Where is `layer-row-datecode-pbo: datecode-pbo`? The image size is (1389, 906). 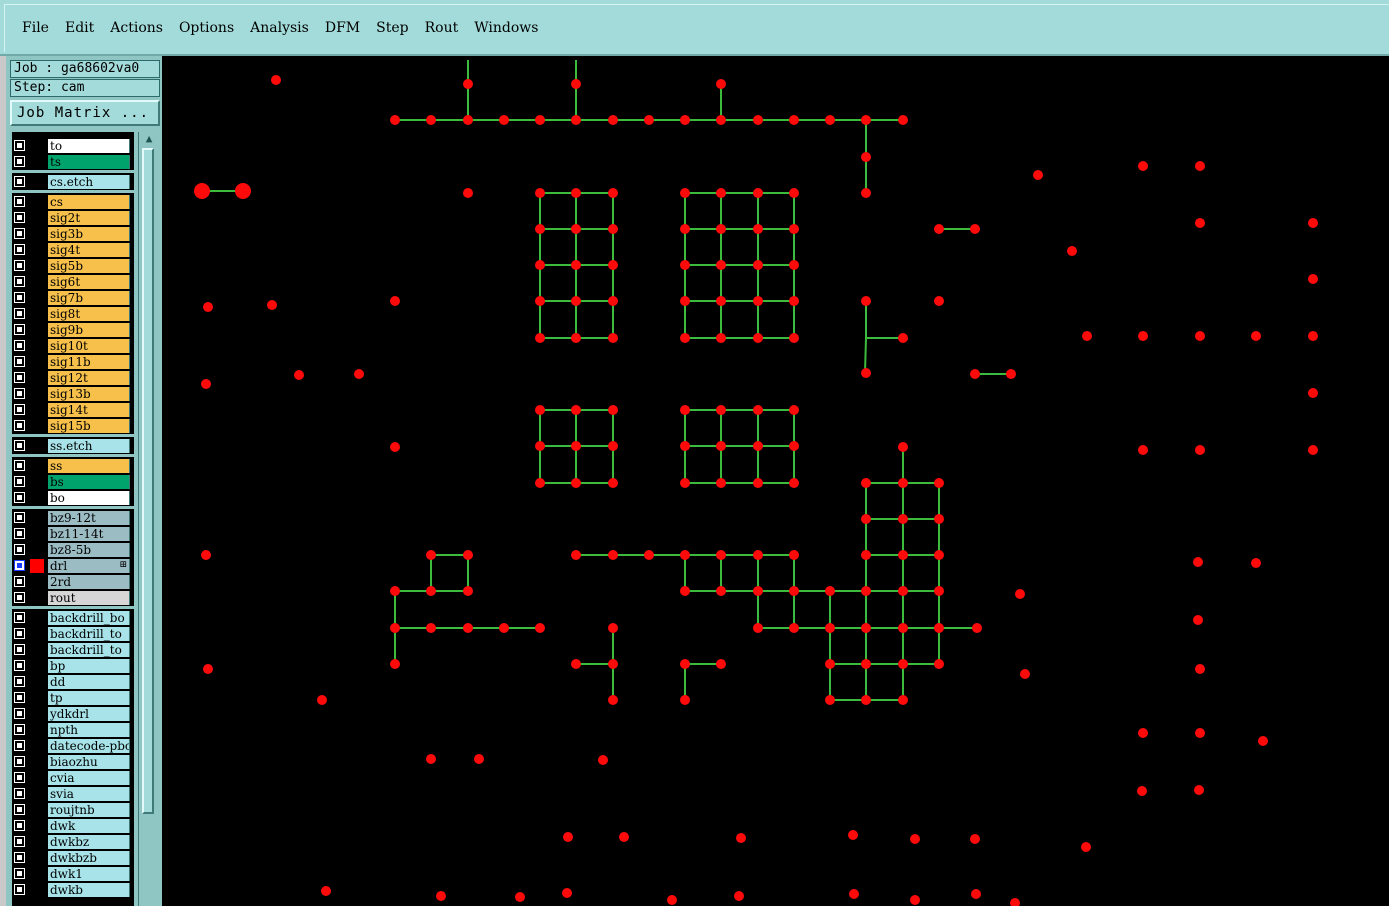
layer-row-datecode-pbo: datecode-pbo is located at coordinates (73, 746).